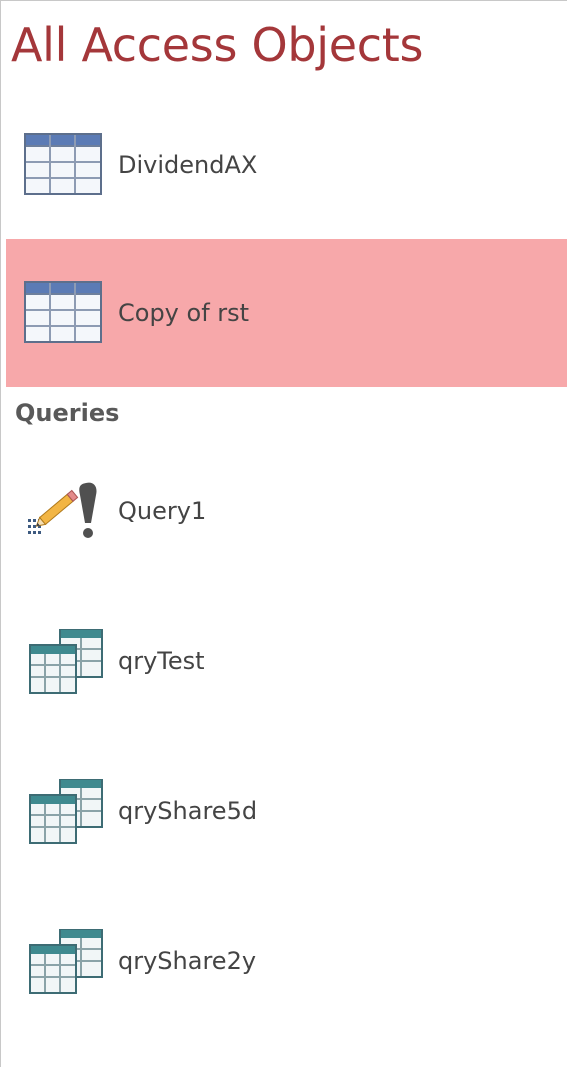 This screenshot has height=1067, width=567. I want to click on nav-item-qryshare2y: qryShare2y, so click(286, 961).